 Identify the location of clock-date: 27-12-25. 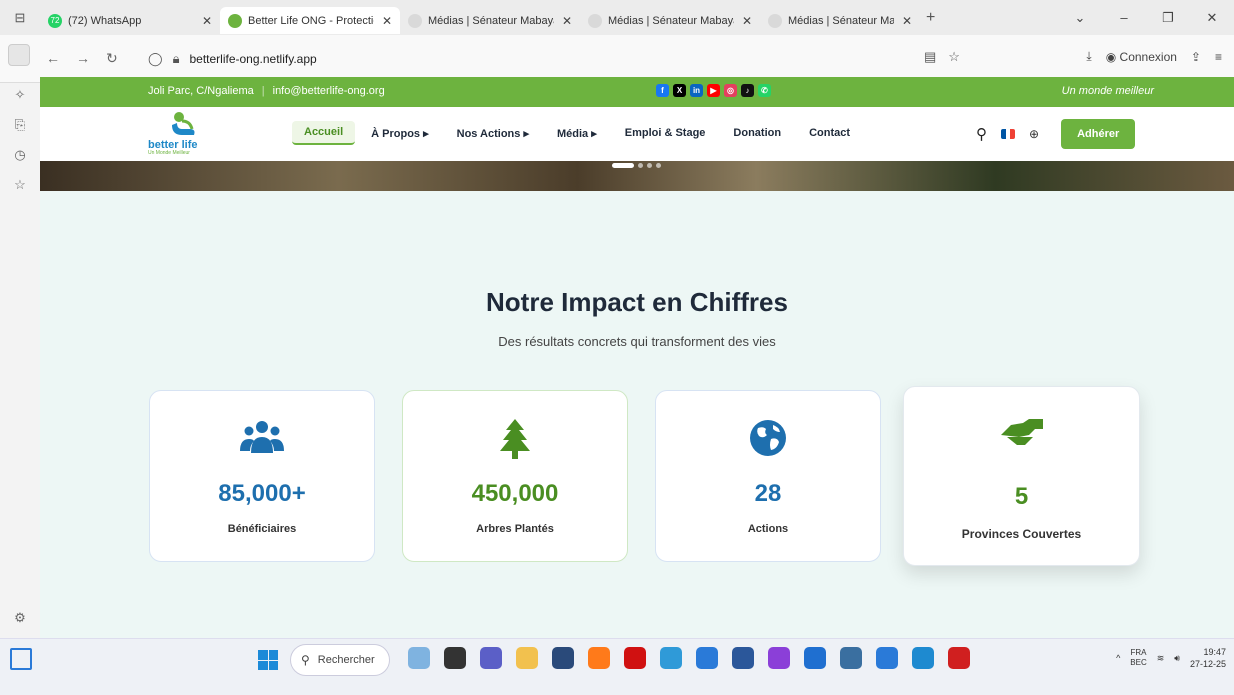
(1207, 664).